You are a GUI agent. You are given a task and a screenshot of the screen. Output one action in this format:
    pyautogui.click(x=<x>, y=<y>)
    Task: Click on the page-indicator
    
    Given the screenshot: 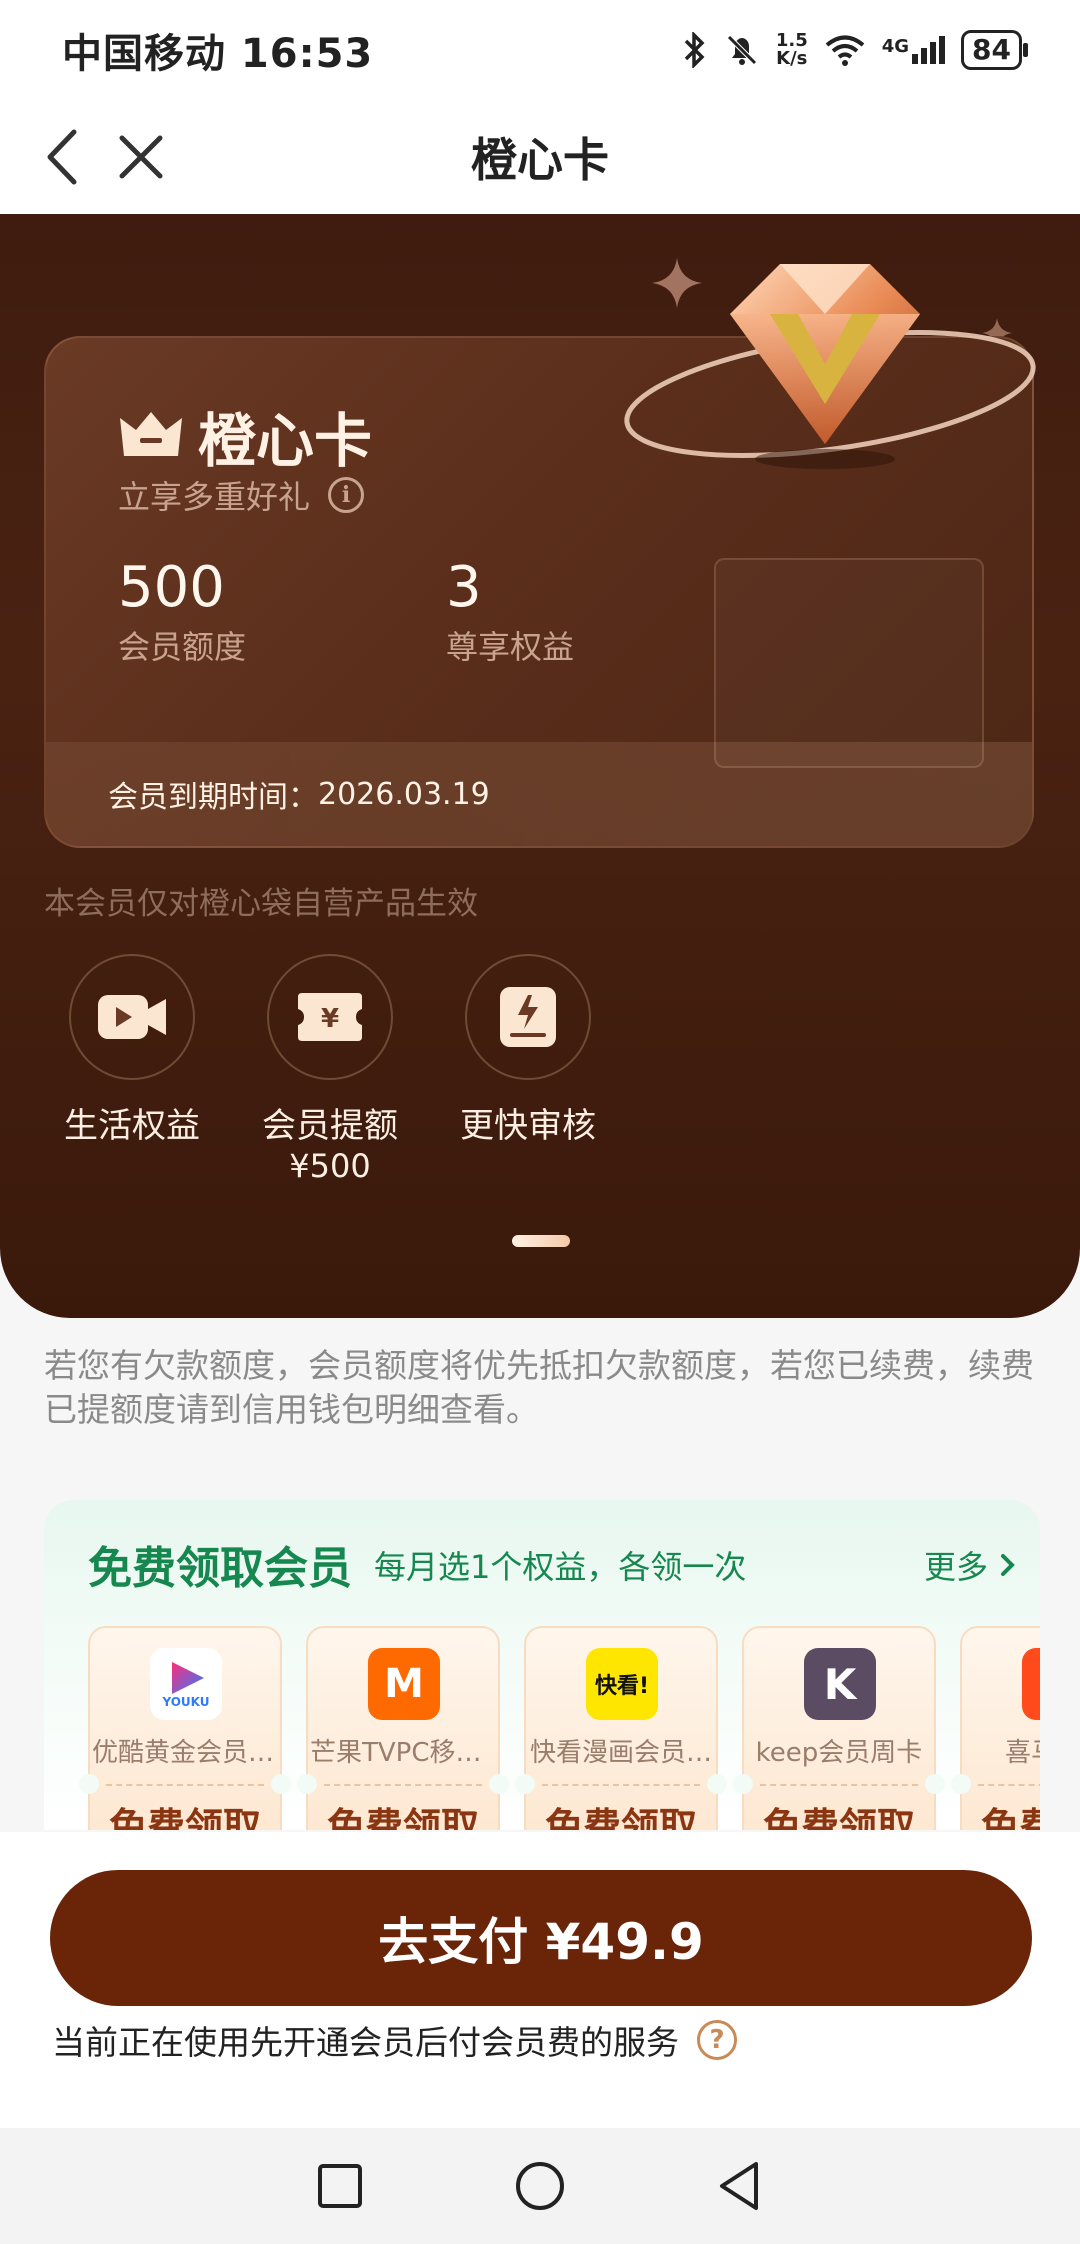 What is the action you would take?
    pyautogui.click(x=541, y=1241)
    